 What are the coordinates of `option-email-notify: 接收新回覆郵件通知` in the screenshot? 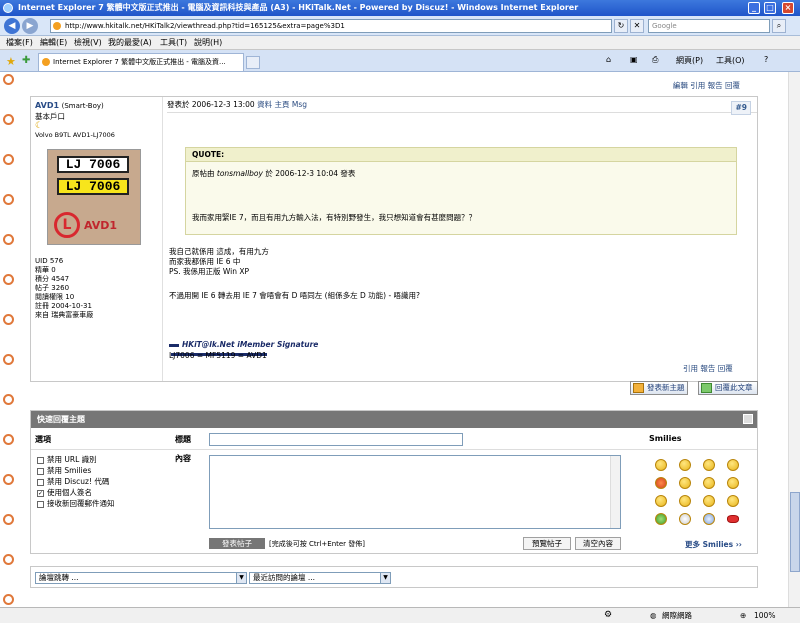 It's located at (76, 504).